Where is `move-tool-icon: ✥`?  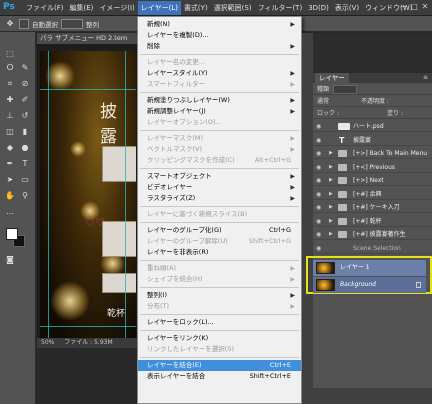
move-tool-icon: ✥ is located at coordinates (10, 24).